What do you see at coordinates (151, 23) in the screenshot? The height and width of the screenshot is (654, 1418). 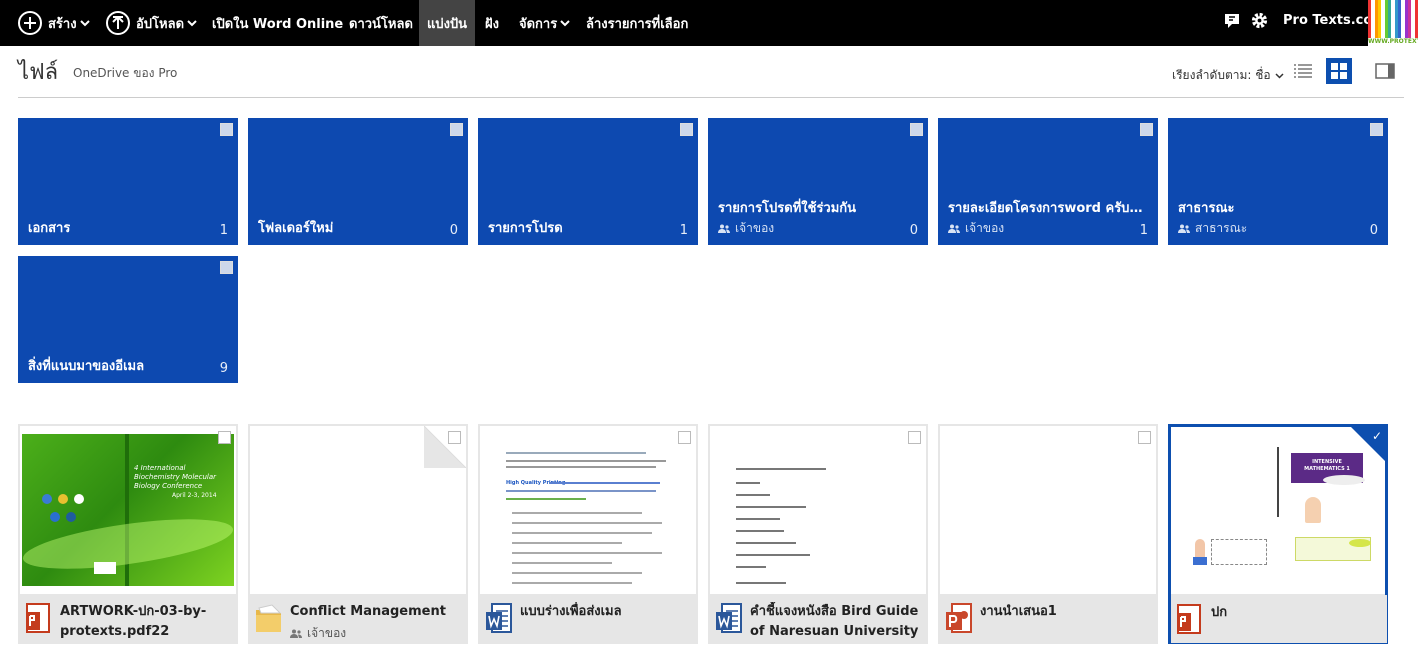 I see `upload-button: อัปโหลด` at bounding box center [151, 23].